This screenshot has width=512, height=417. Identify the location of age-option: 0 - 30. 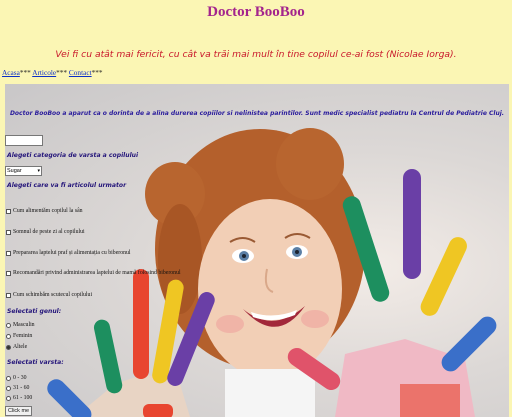
(16, 378).